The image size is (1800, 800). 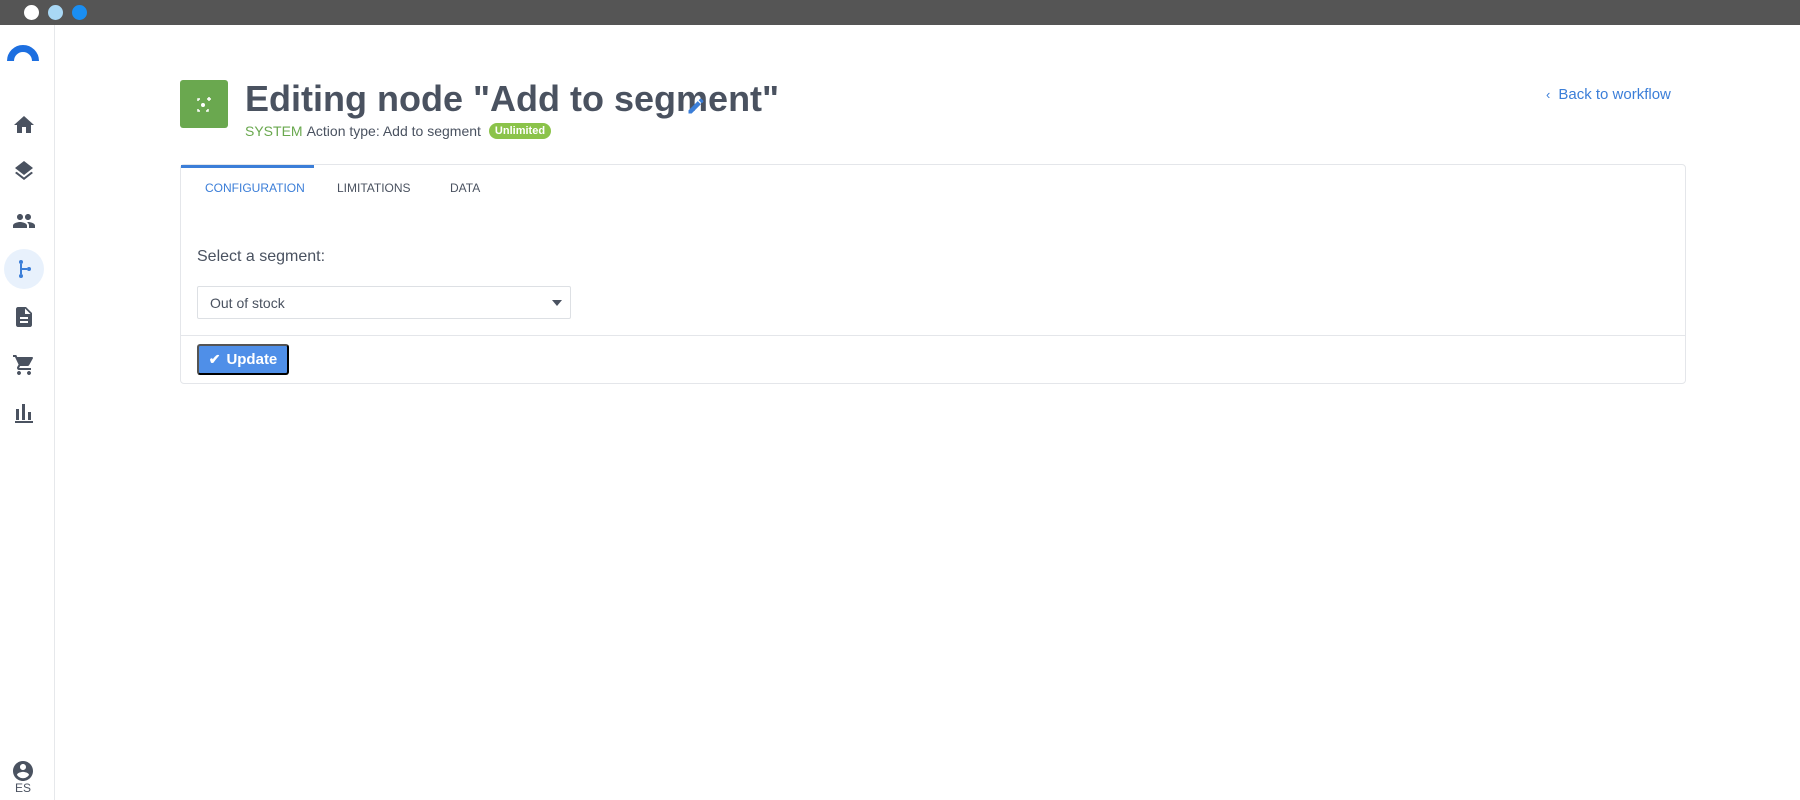 I want to click on segment-field-label: Select a segment:, so click(x=261, y=256).